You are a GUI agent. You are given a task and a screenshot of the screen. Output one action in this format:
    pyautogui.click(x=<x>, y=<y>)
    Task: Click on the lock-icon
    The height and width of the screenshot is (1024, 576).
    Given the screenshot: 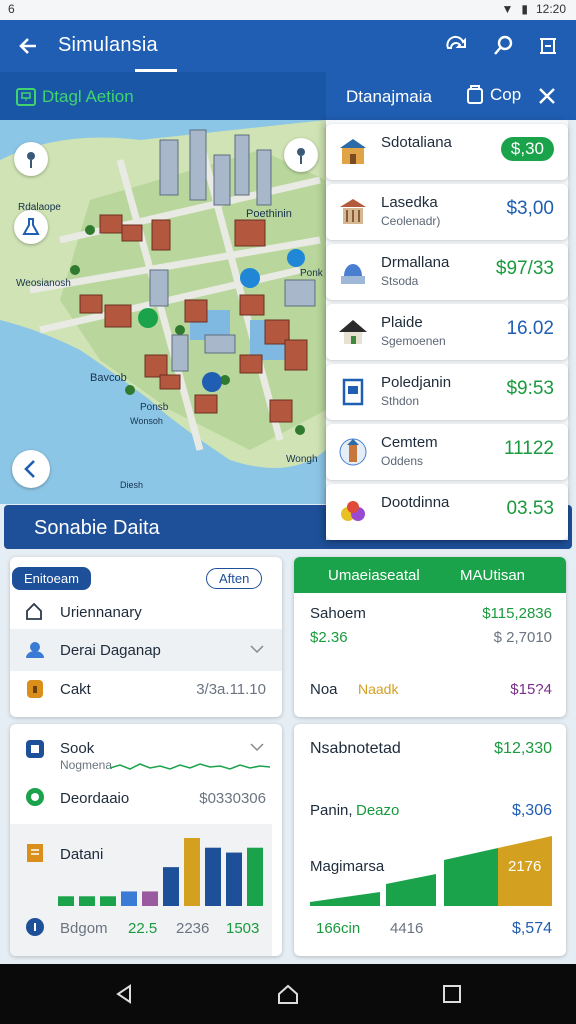 What is the action you would take?
    pyautogui.click(x=35, y=689)
    